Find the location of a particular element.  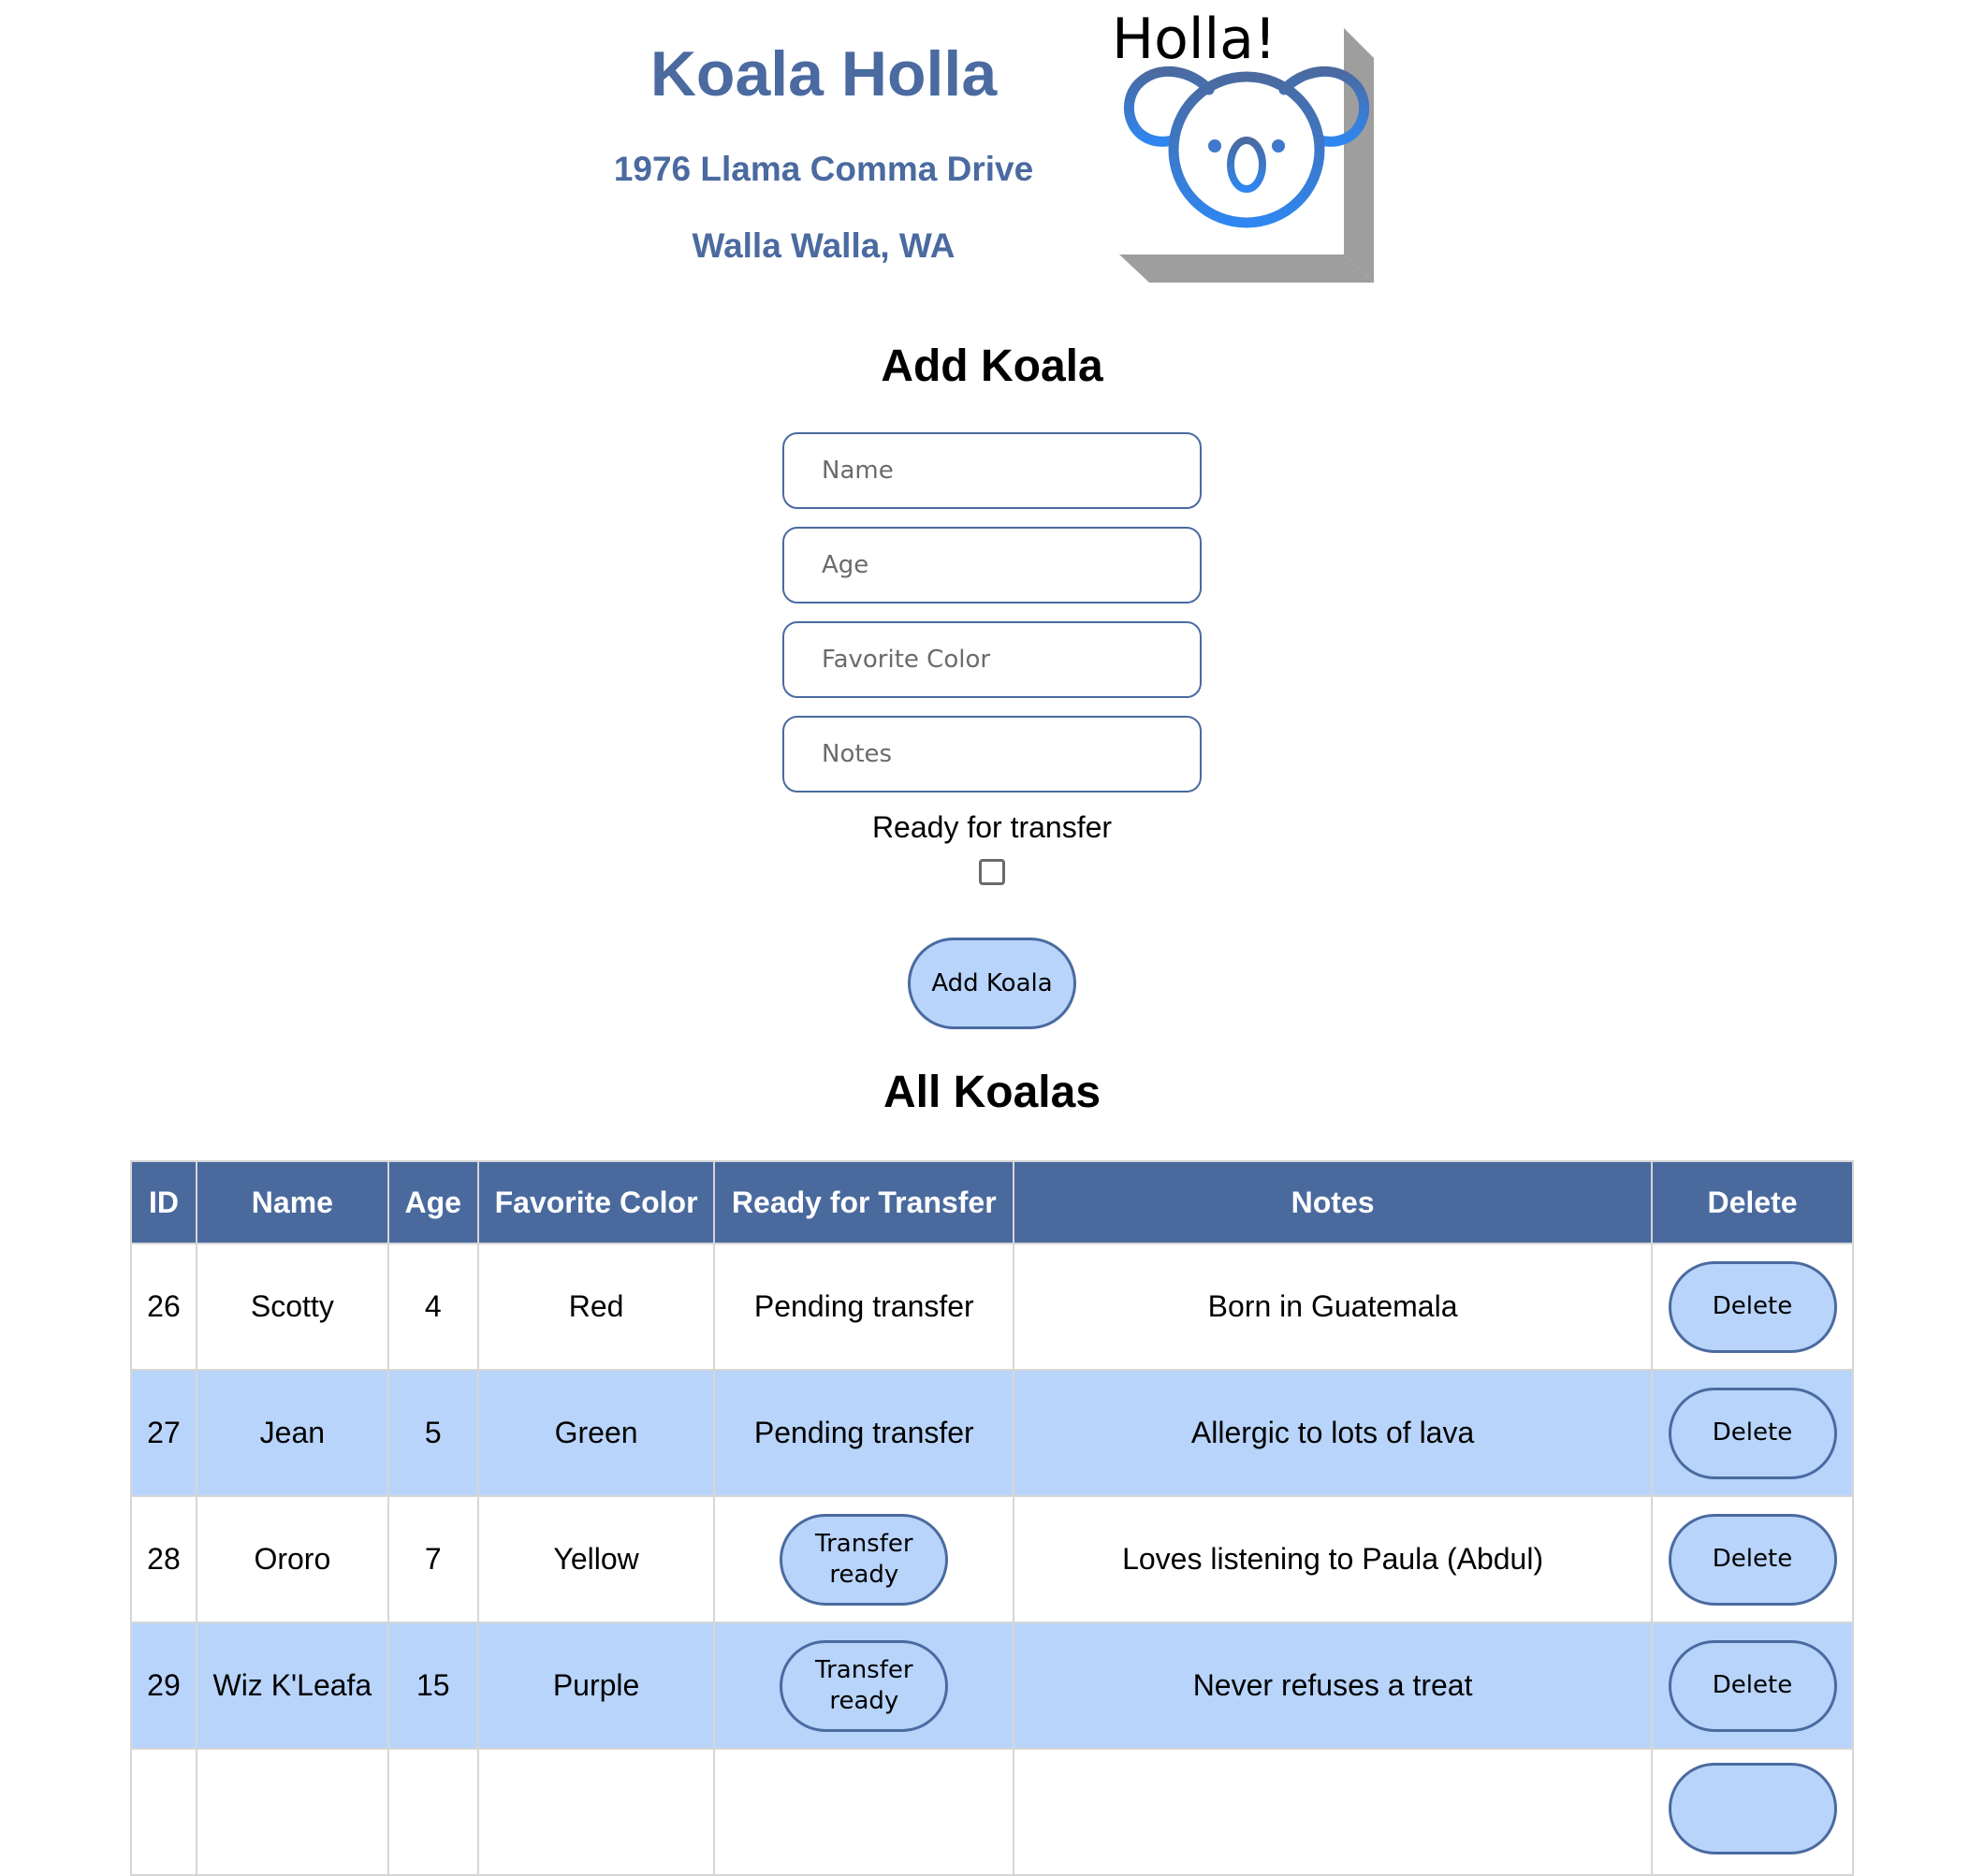

cell-id: 29 is located at coordinates (163, 1686).